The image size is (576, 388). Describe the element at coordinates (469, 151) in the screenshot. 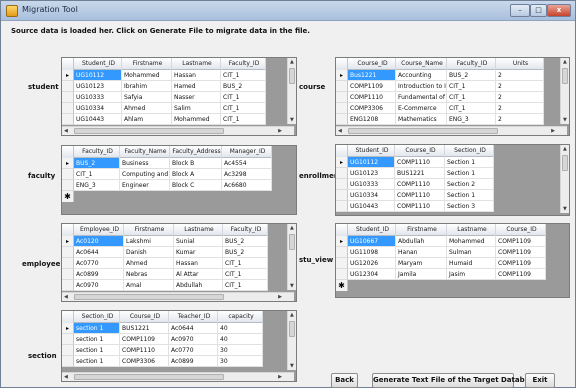

I see `column-header: Section_ID` at that location.